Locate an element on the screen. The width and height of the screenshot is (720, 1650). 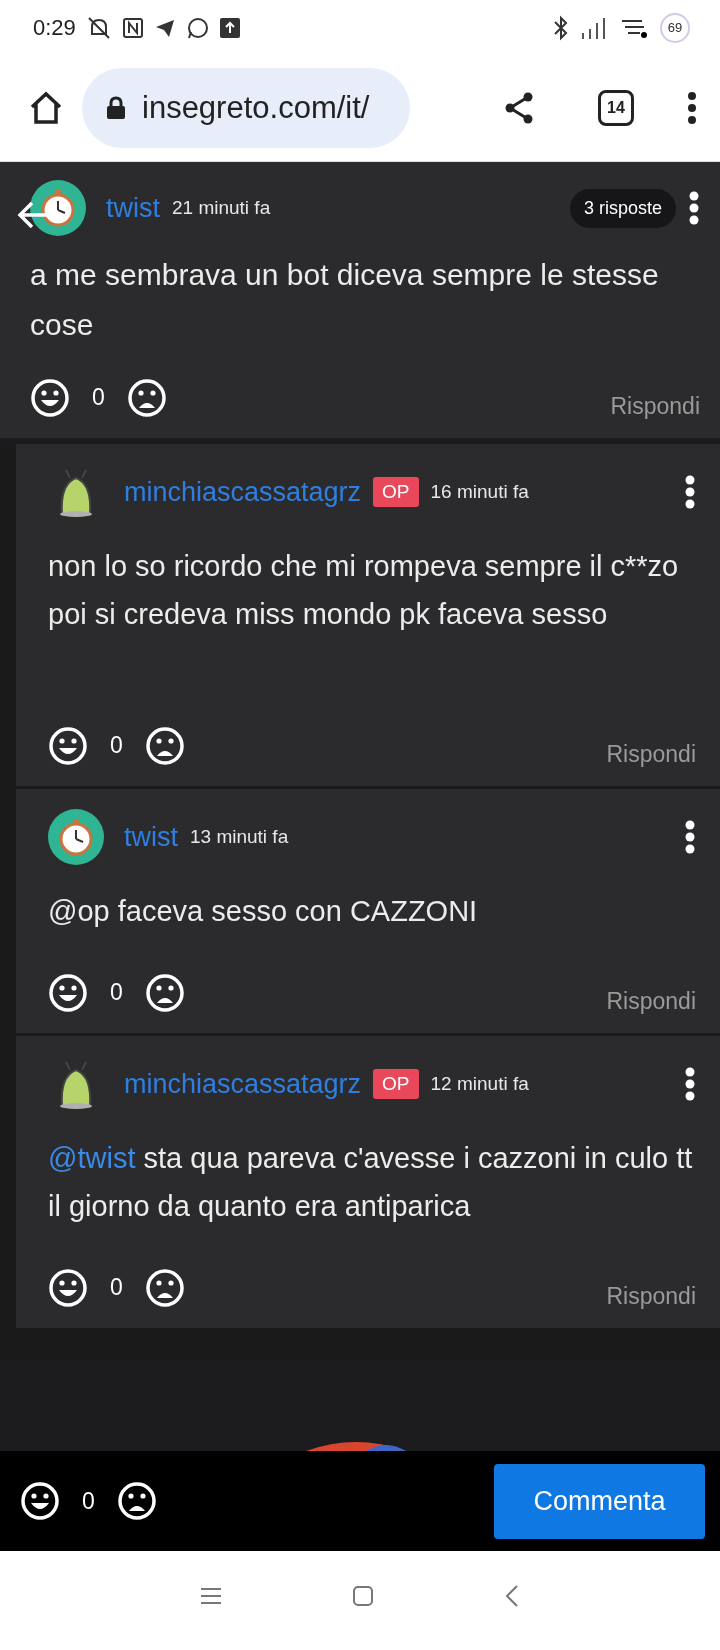
chat-icon is located at coordinates (197, 27).